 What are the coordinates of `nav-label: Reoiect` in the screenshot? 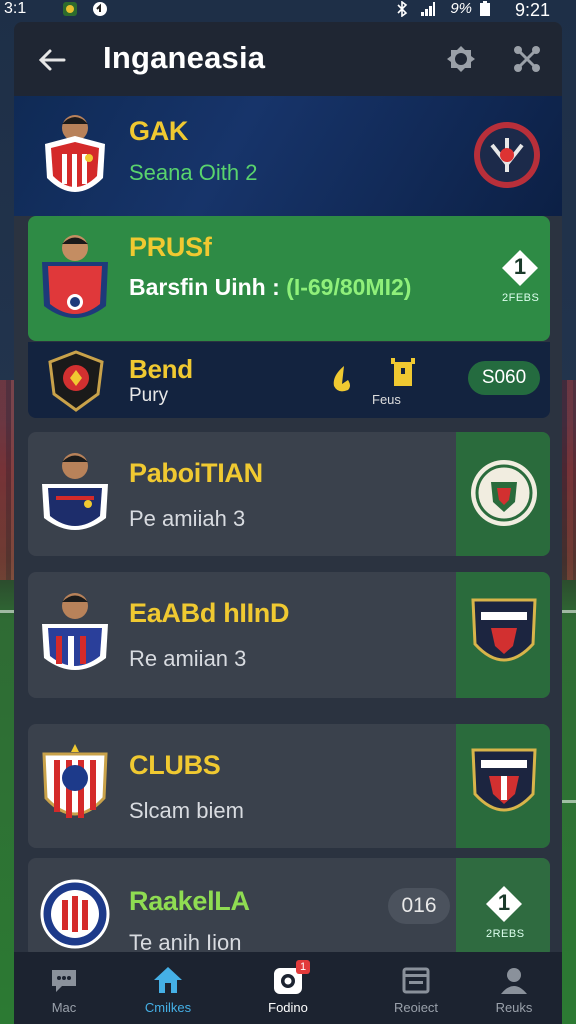 It's located at (416, 1007).